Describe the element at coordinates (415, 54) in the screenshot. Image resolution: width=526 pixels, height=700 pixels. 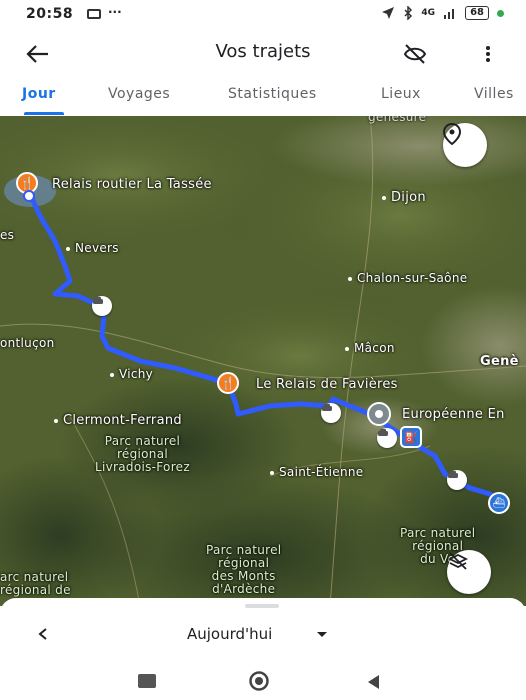
I see `location-history-off-icon` at that location.